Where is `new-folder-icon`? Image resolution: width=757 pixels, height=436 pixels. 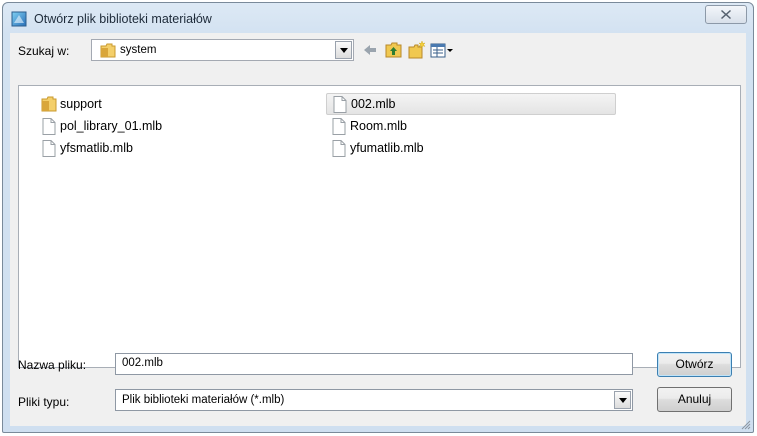
new-folder-icon is located at coordinates (417, 50).